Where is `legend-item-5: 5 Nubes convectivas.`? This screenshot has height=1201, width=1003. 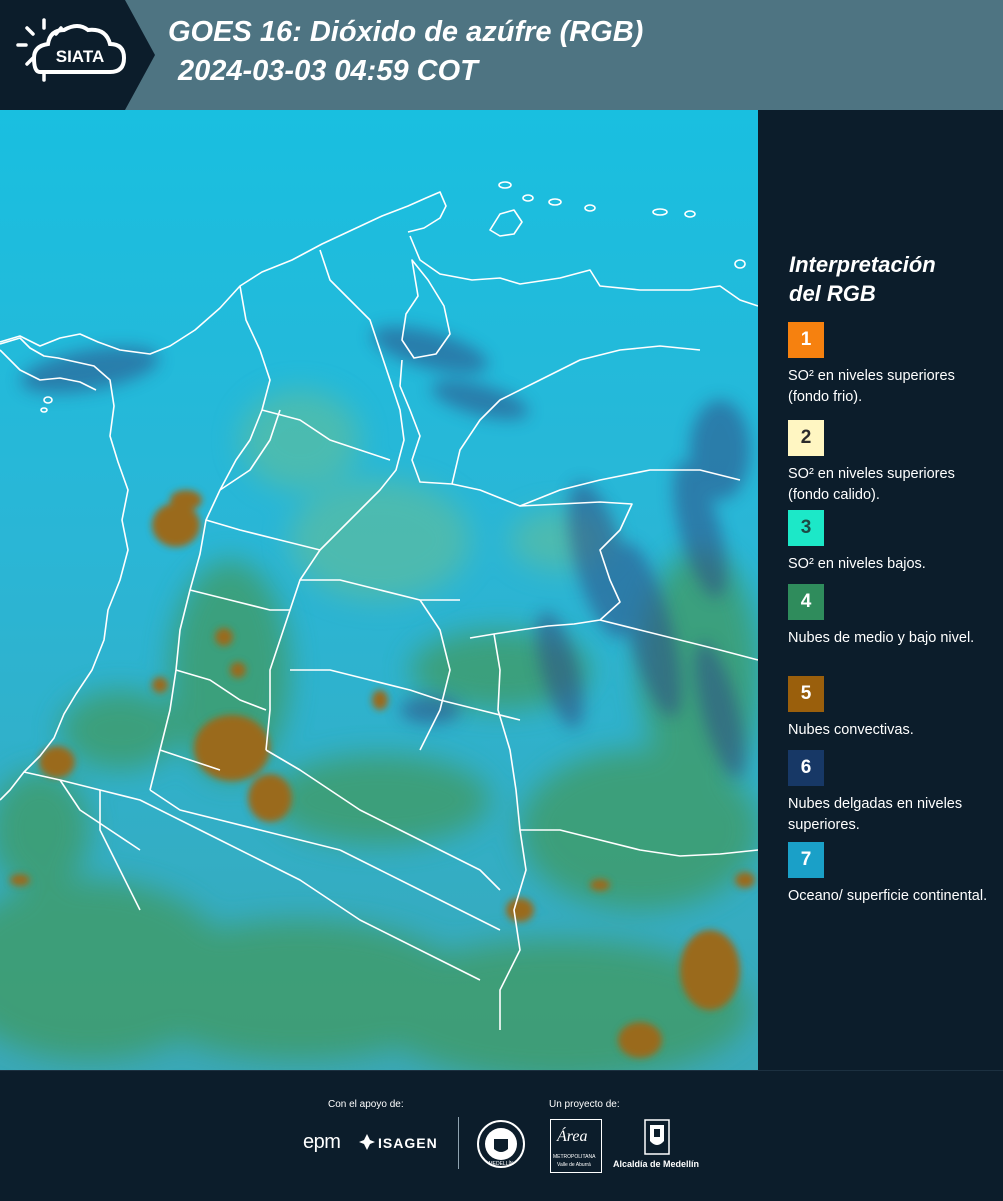 legend-item-5: 5 Nubes convectivas. is located at coordinates (890, 708).